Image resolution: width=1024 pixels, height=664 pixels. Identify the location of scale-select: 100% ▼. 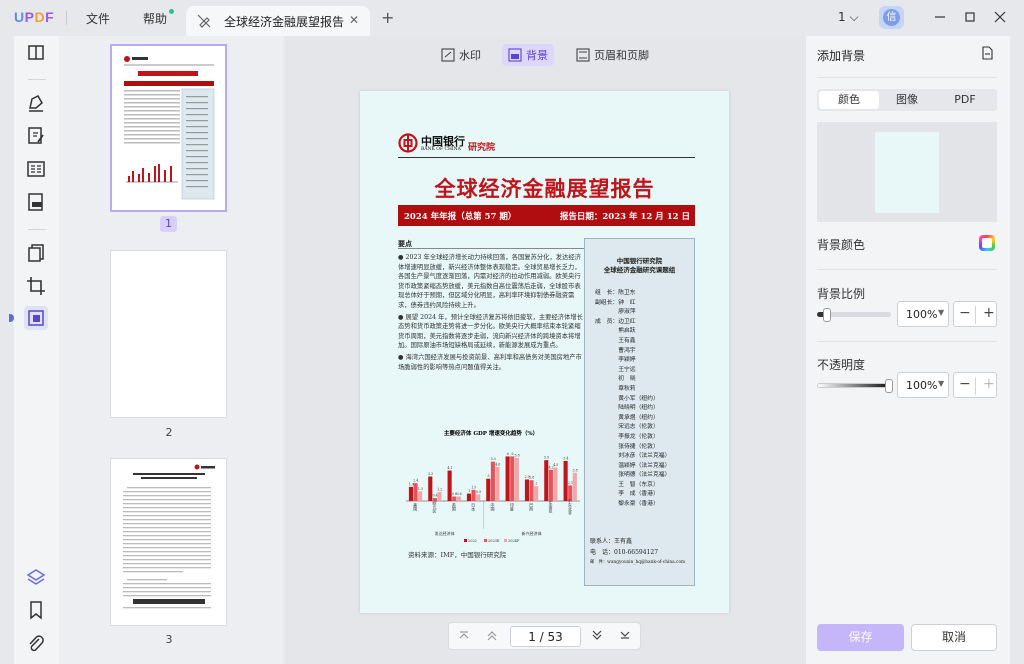
(923, 314).